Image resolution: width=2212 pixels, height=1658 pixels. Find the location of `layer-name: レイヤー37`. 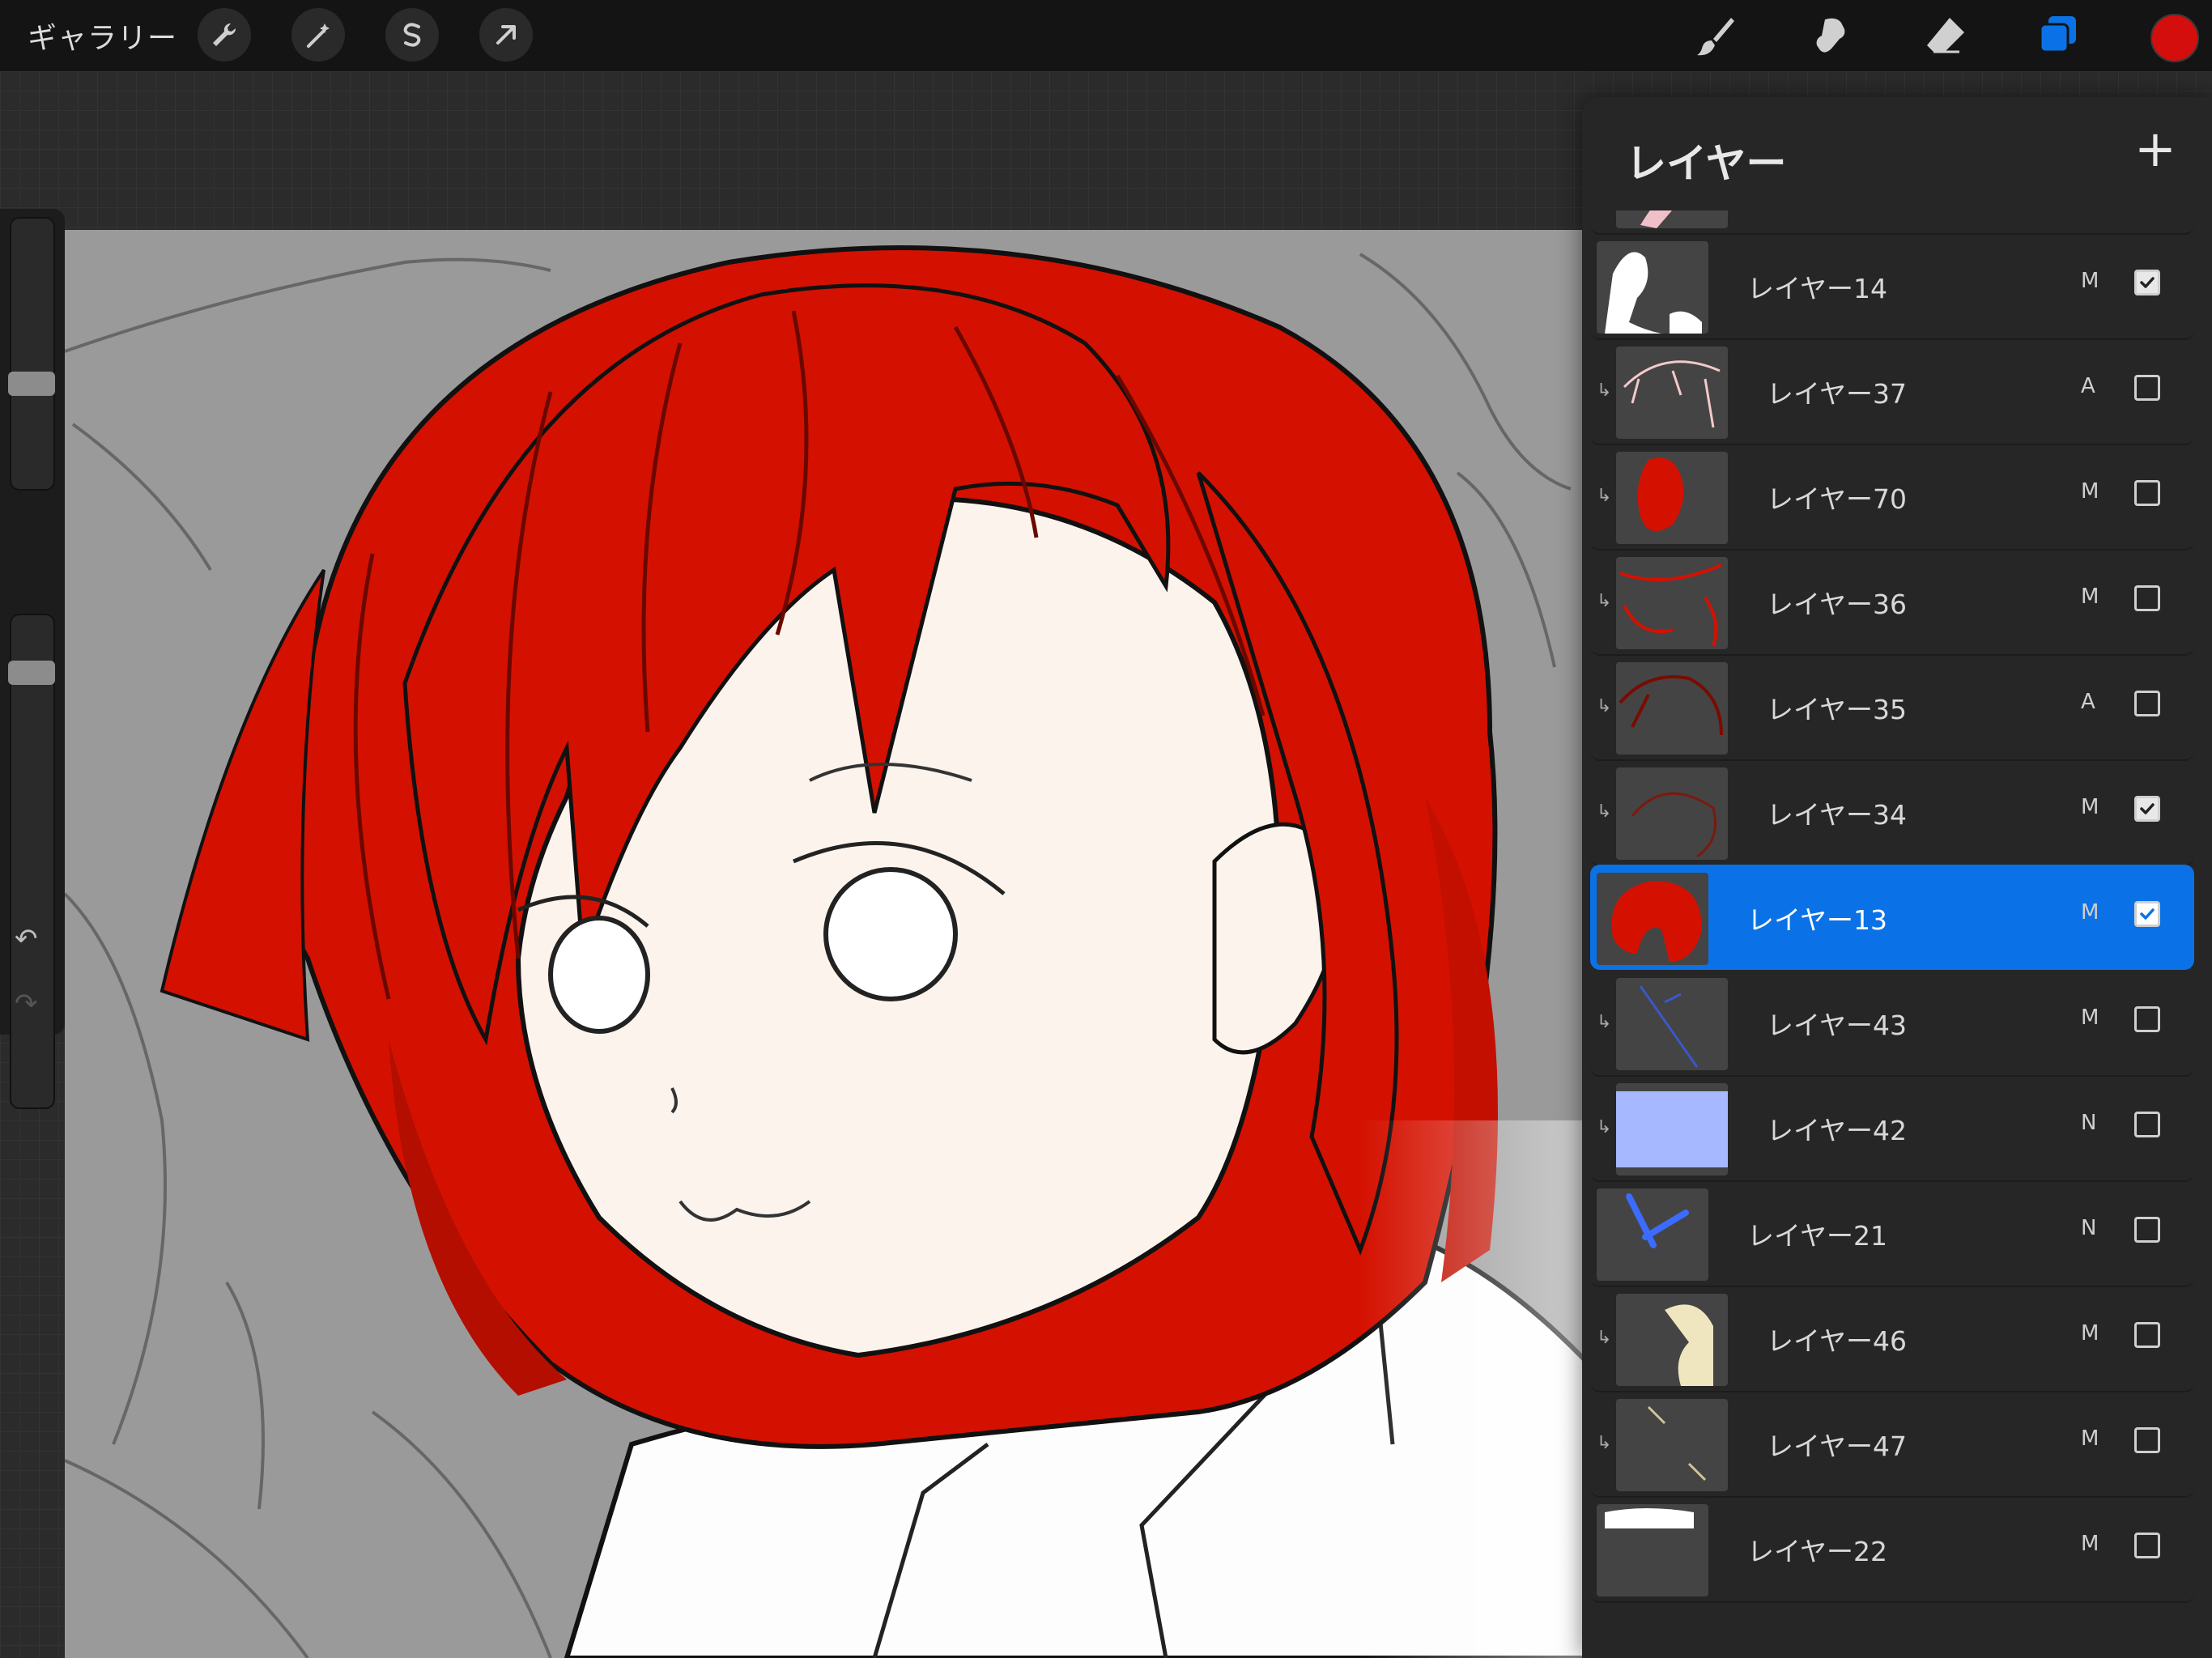

layer-name: レイヤー37 is located at coordinates (1838, 394).